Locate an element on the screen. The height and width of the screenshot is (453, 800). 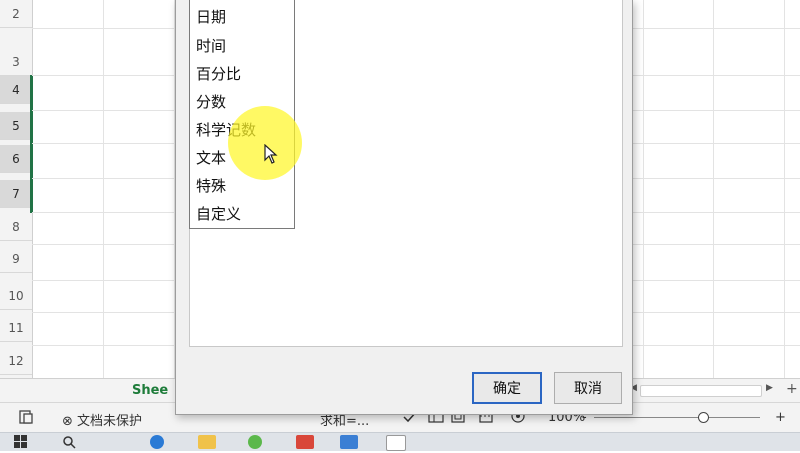
category-item-percentage: 百分比 is located at coordinates (218, 73).